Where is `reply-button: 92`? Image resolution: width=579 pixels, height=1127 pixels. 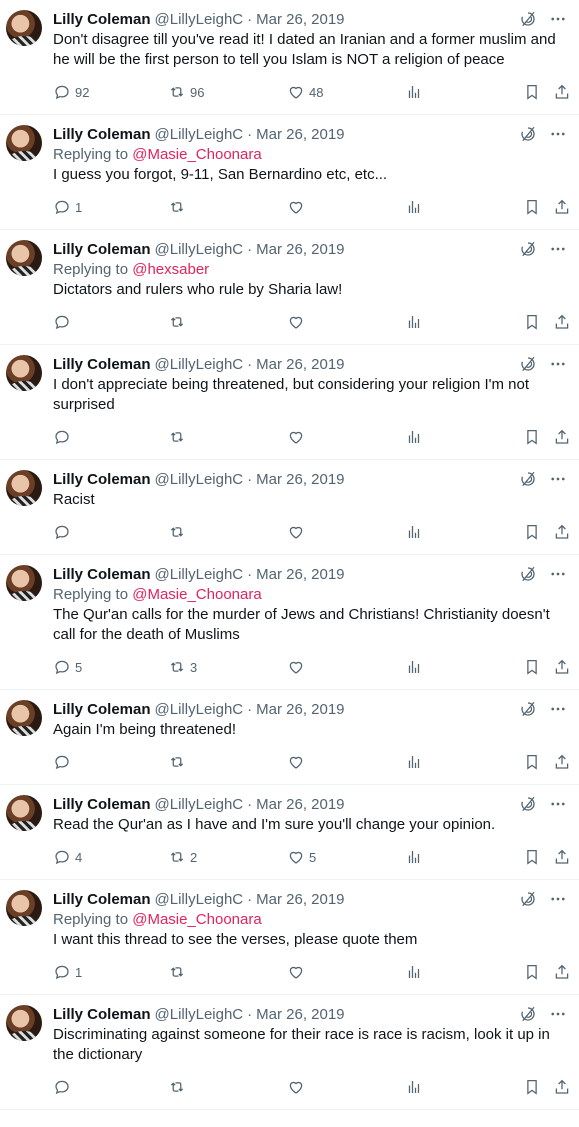 reply-button: 92 is located at coordinates (71, 92).